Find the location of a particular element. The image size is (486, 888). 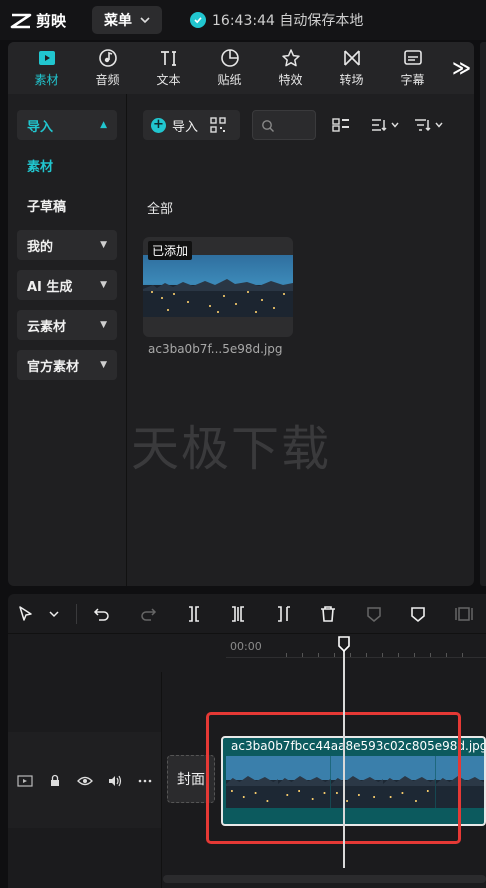

tab-sticker-label: 贴纸 is located at coordinates (229, 80).